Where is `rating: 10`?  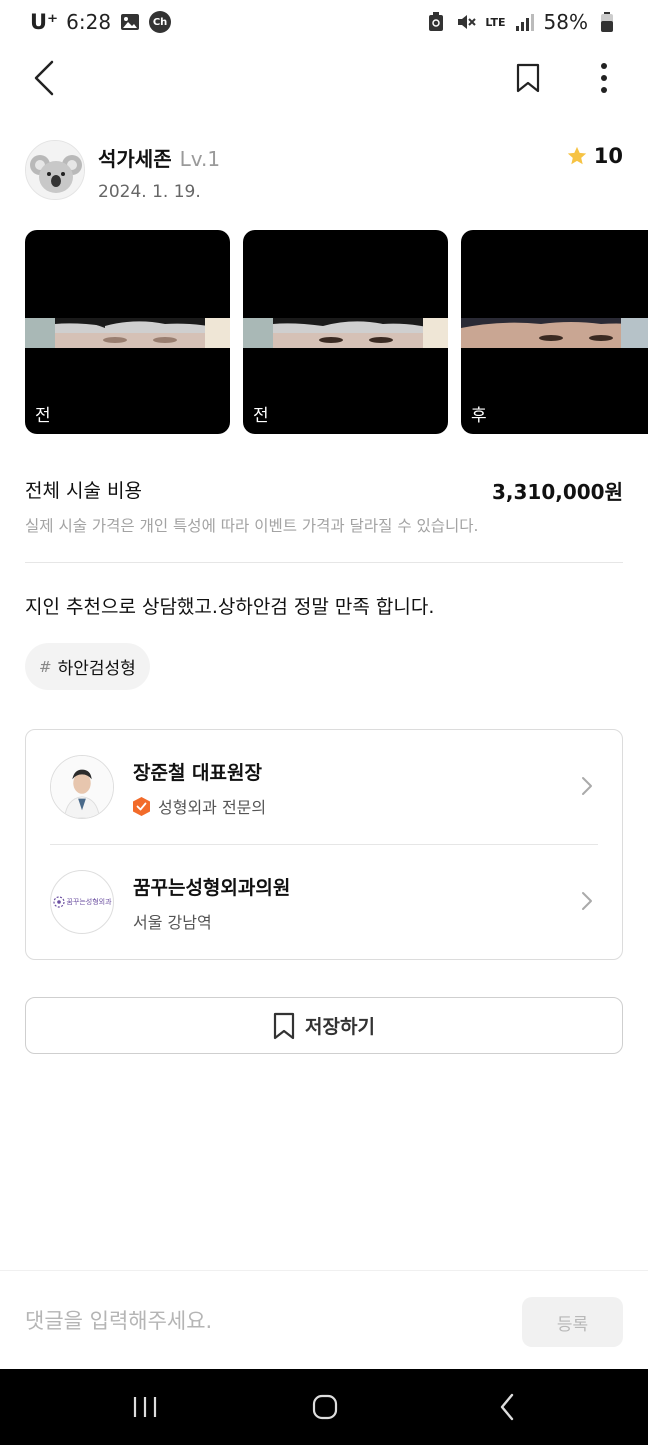 rating: 10 is located at coordinates (594, 156).